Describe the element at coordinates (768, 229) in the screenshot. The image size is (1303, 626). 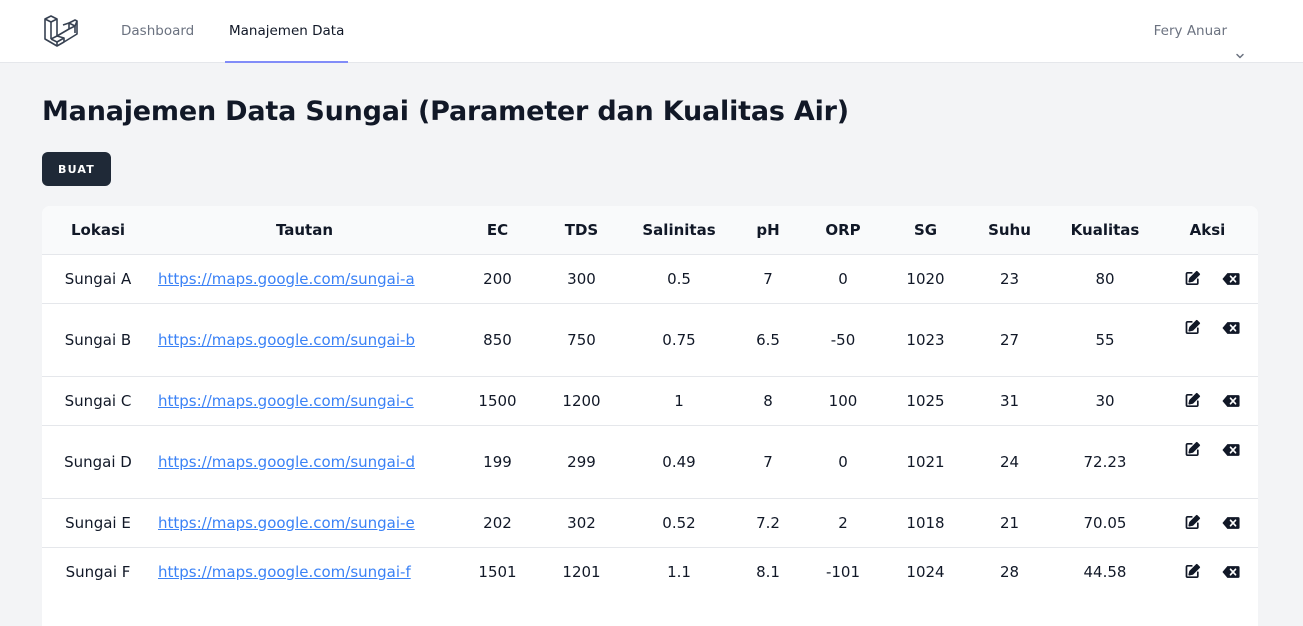
I see `header-ph: pH` at that location.